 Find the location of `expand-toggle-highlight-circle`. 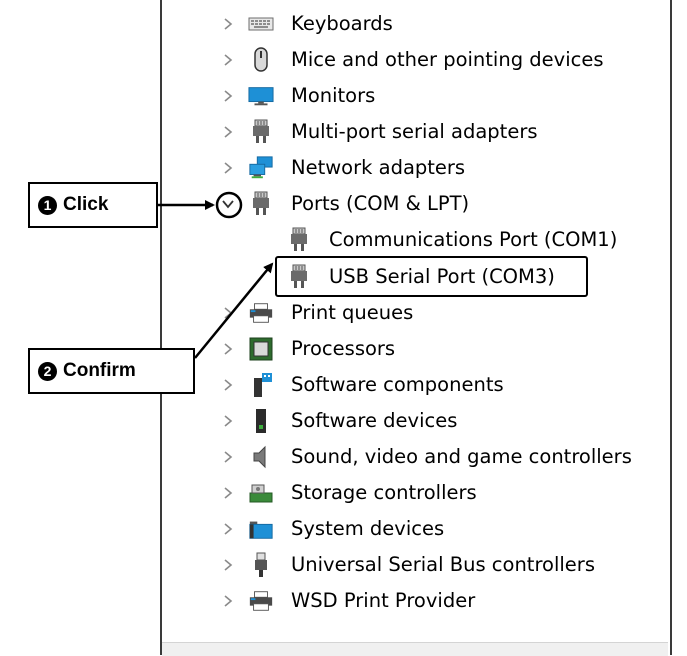

expand-toggle-highlight-circle is located at coordinates (229, 205).